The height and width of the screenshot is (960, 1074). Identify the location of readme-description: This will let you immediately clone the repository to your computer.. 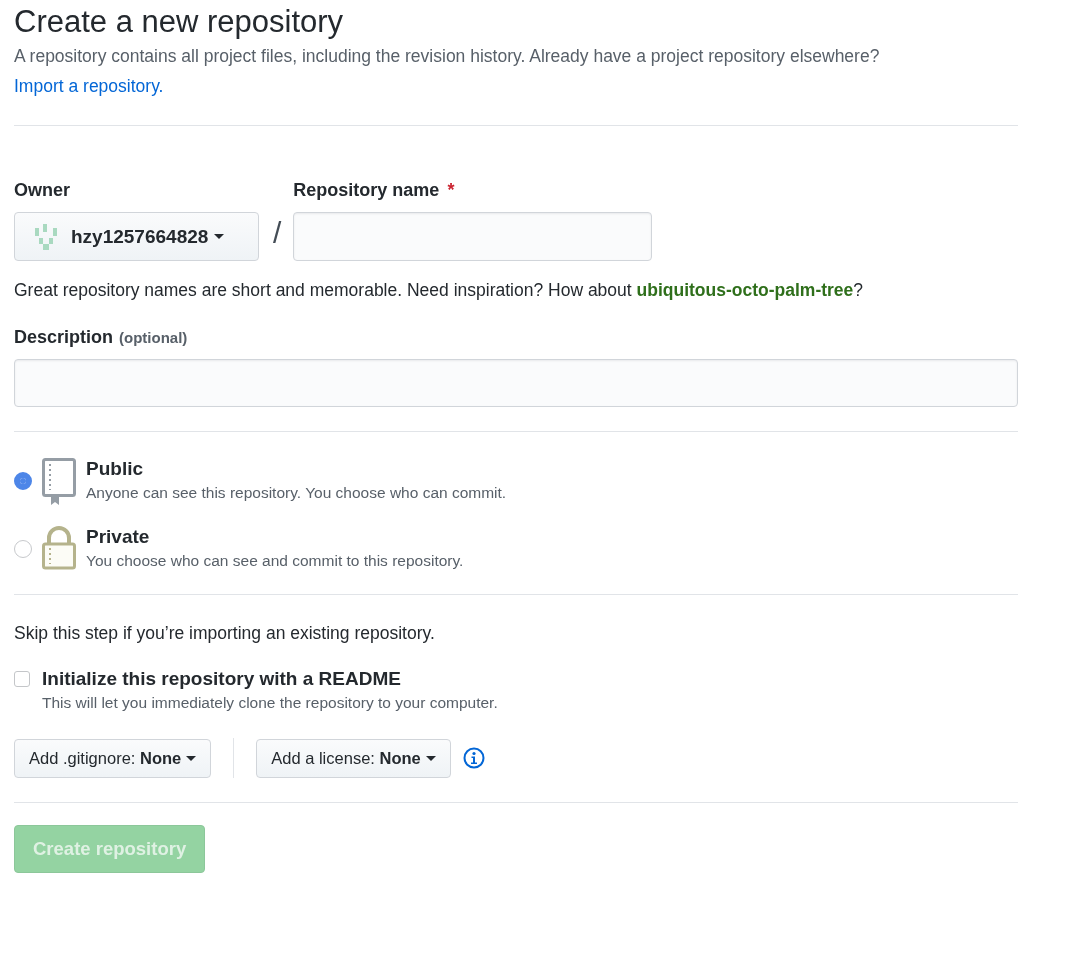
(270, 703).